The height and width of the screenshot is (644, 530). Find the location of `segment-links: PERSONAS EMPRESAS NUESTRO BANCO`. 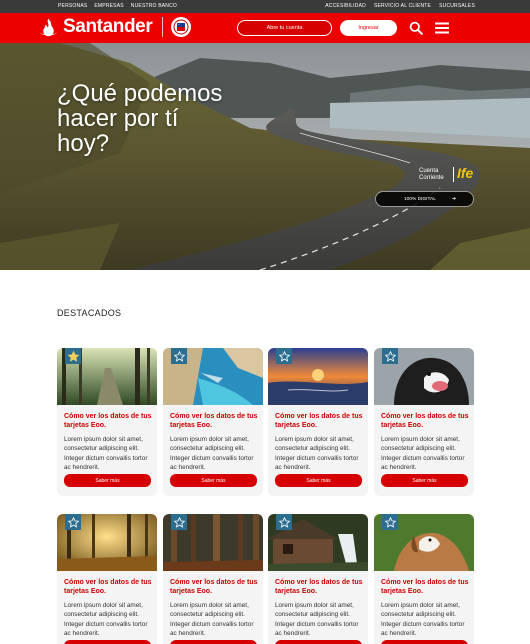

segment-links: PERSONAS EMPRESAS NUESTRO BANCO is located at coordinates (117, 6).